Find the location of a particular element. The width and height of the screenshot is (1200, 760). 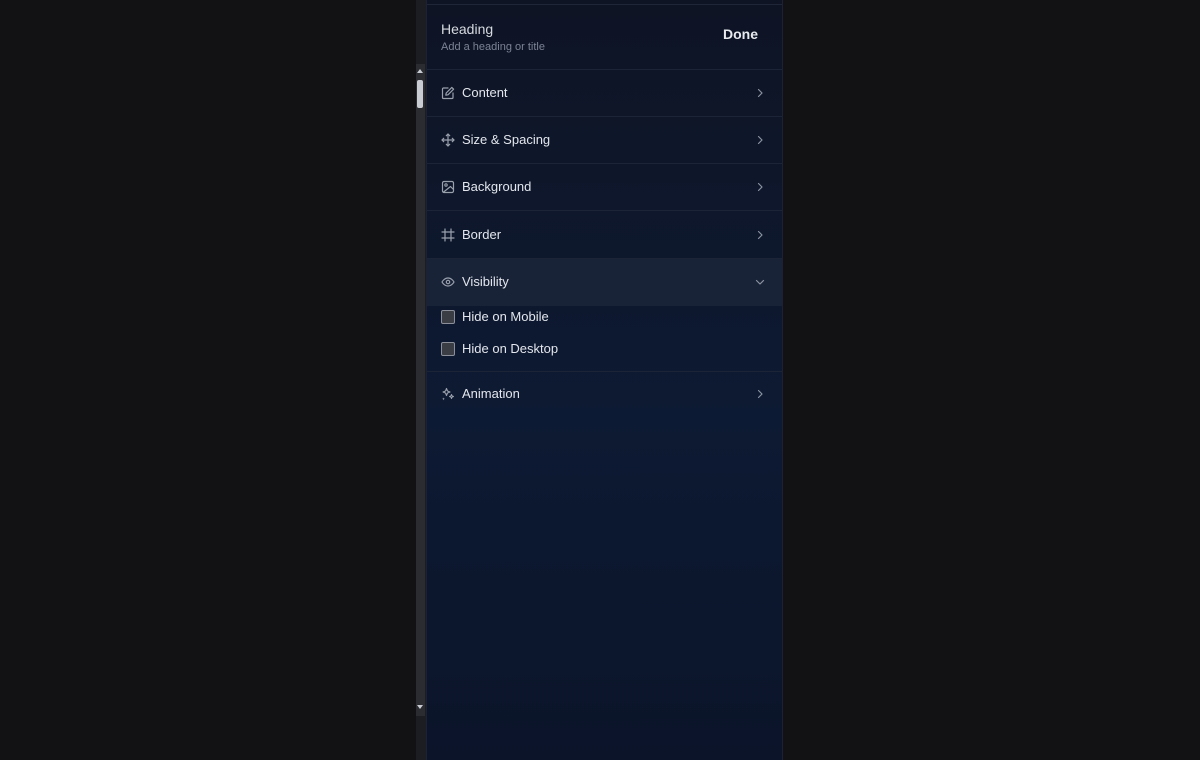

image-icon is located at coordinates (448, 187).